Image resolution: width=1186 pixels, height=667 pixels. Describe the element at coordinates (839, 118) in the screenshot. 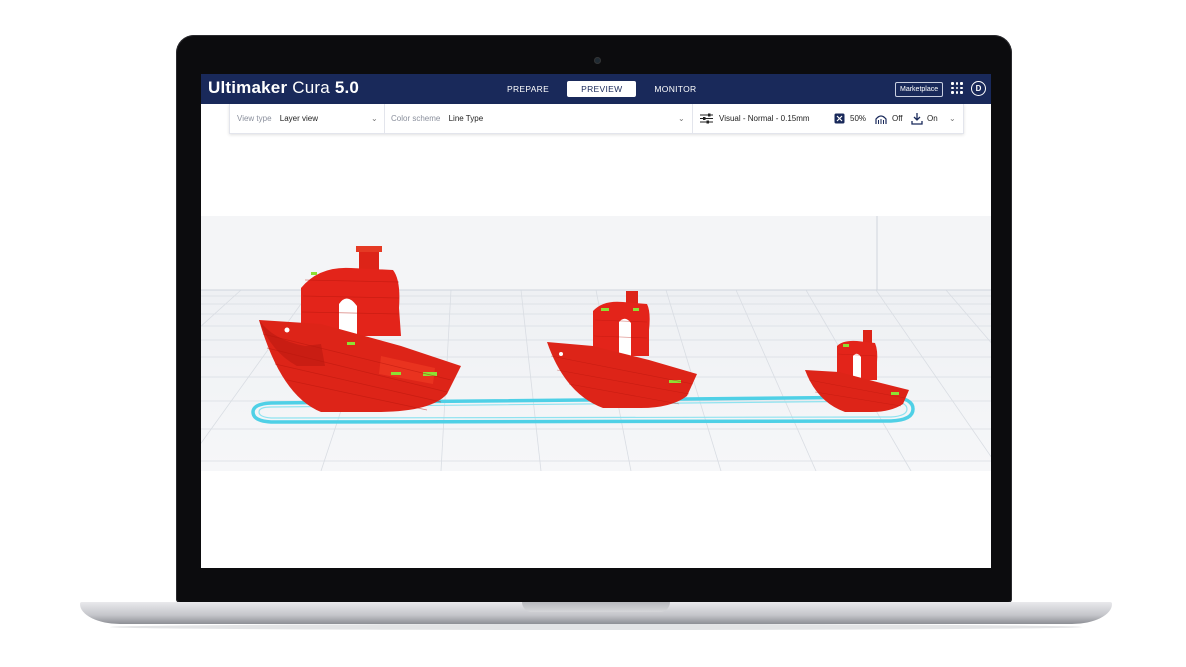

I see `infill-icon` at that location.